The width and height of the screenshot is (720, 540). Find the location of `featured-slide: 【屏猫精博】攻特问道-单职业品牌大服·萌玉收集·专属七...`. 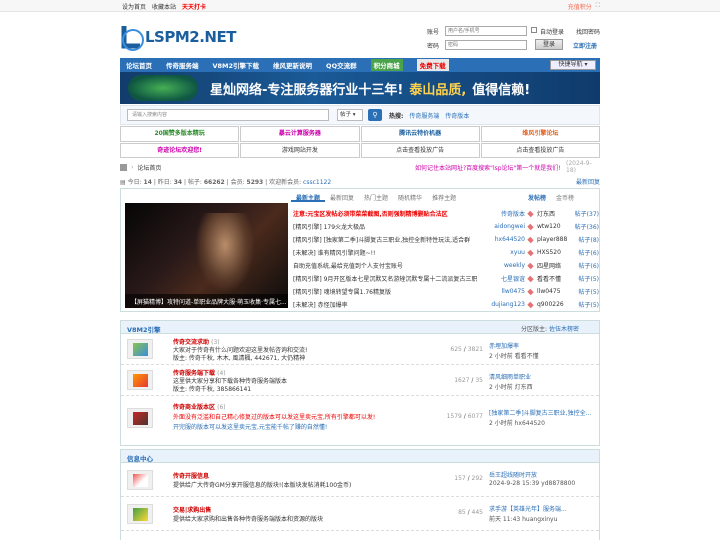

featured-slide: 【屏猫精博】攻特问道-单职业品牌大服·萌玉收集·专属七... is located at coordinates (206, 255).